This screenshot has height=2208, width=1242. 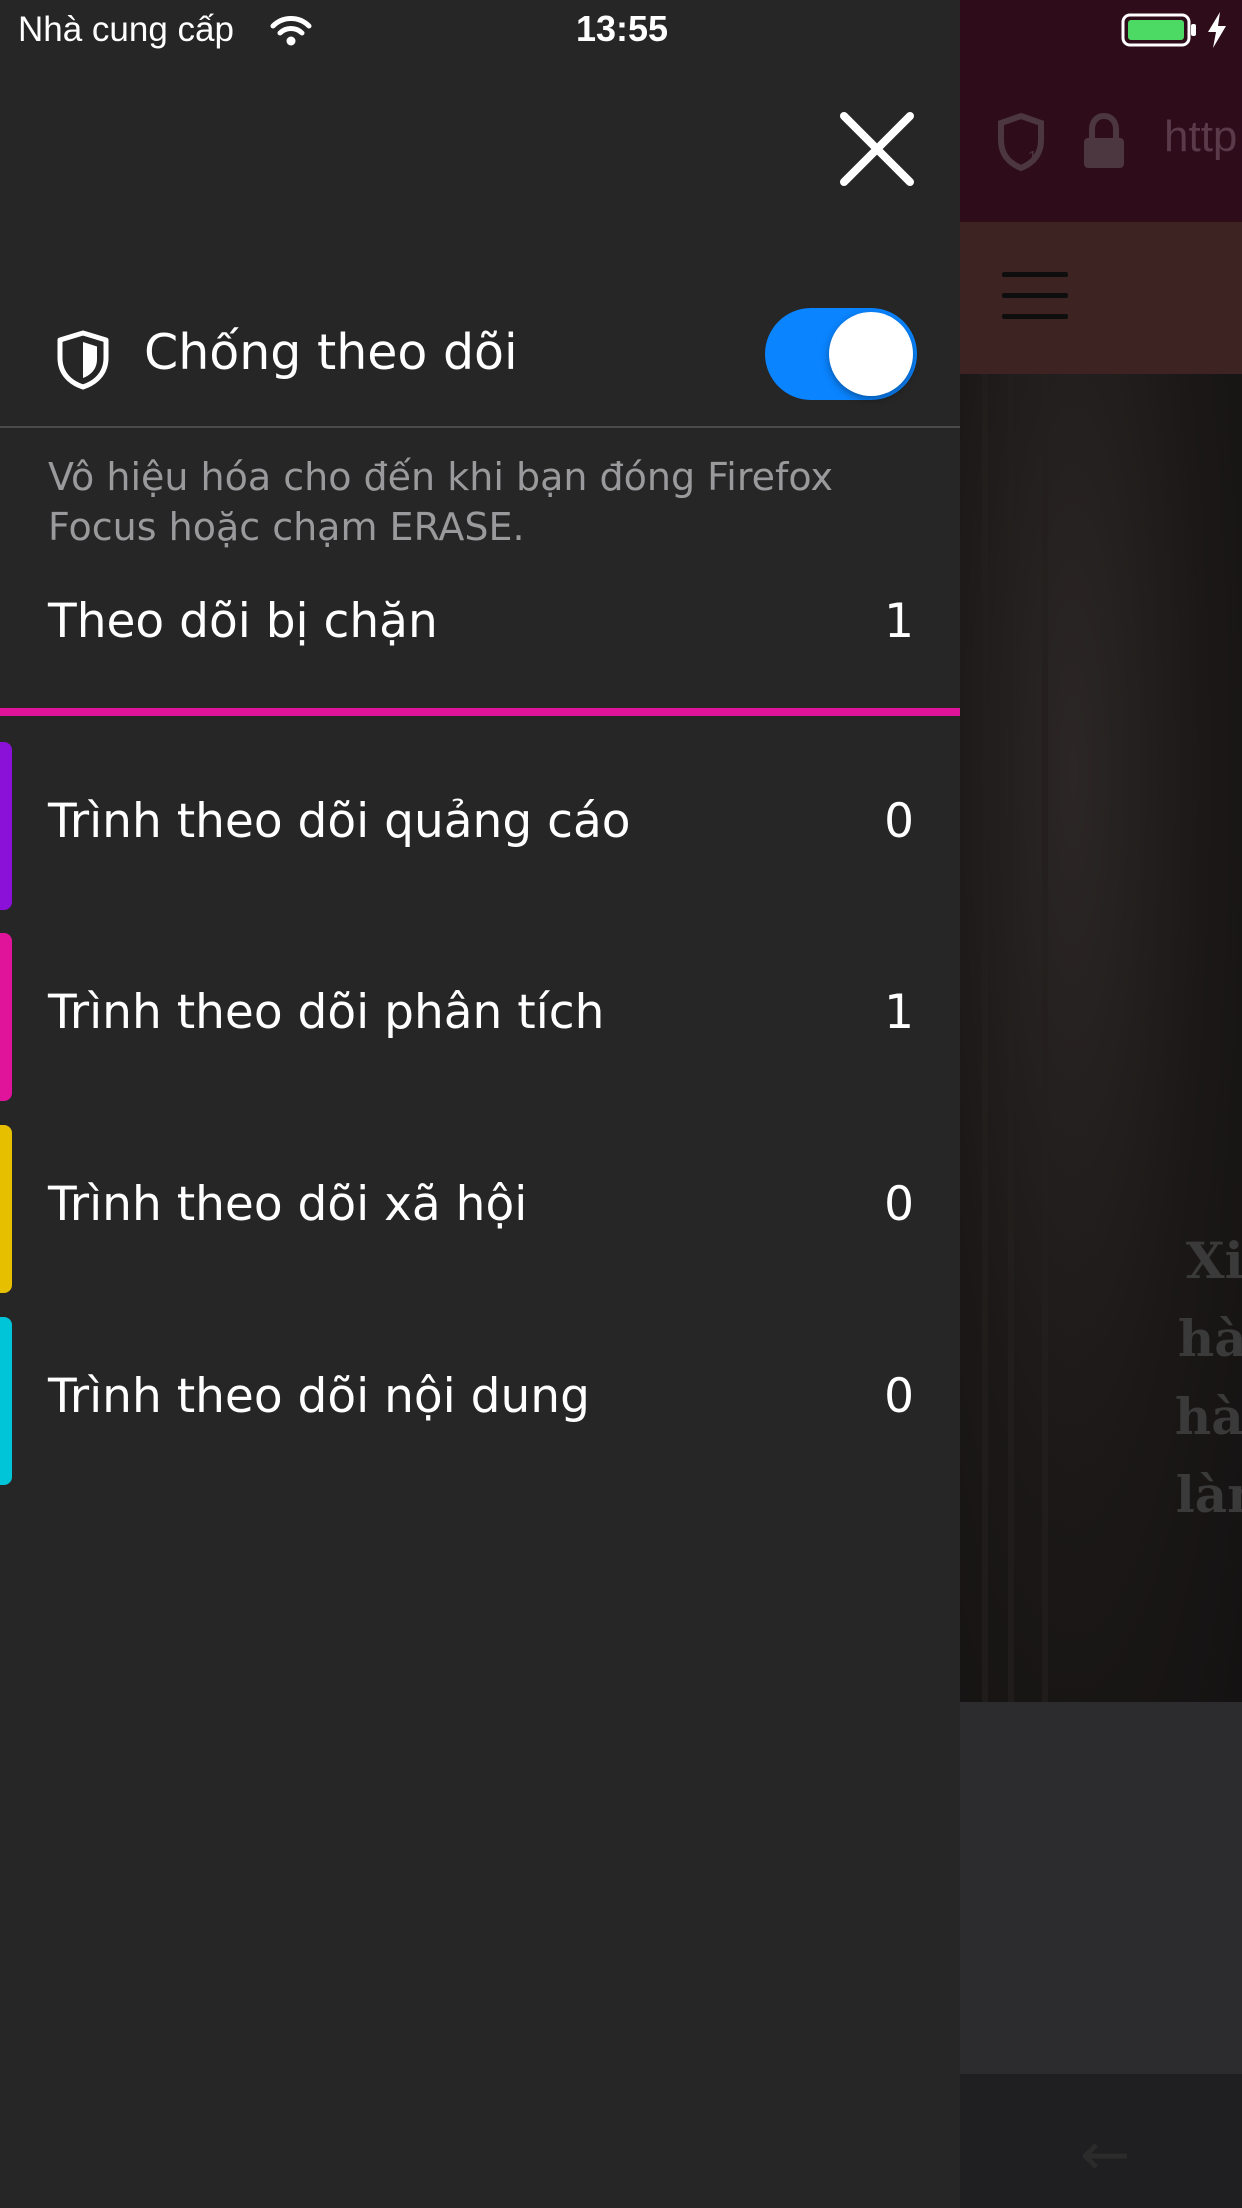 What do you see at coordinates (899, 1012) in the screenshot?
I see `tracker-count: 1` at bounding box center [899, 1012].